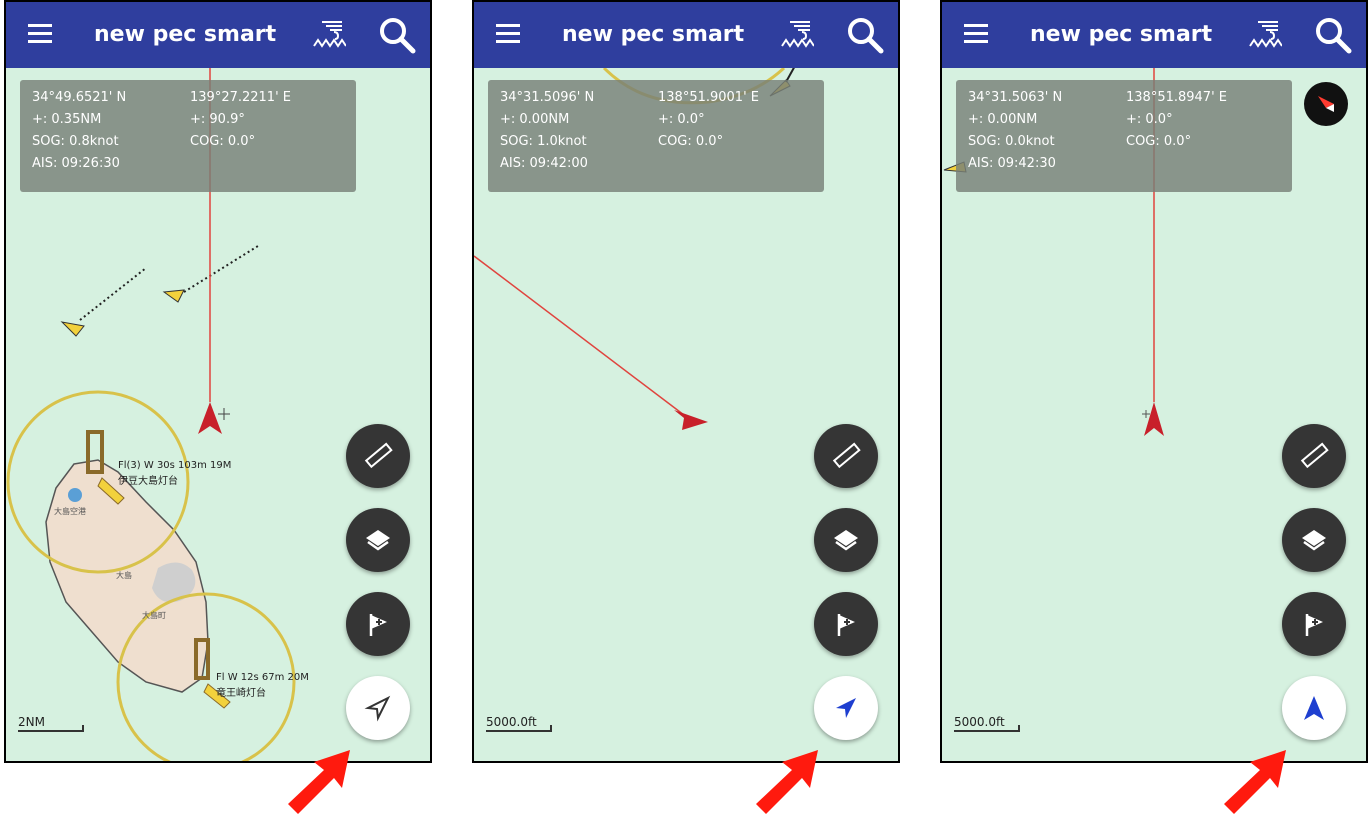  I want to click on light-name-south: 竜王崎灯台, so click(241, 693).